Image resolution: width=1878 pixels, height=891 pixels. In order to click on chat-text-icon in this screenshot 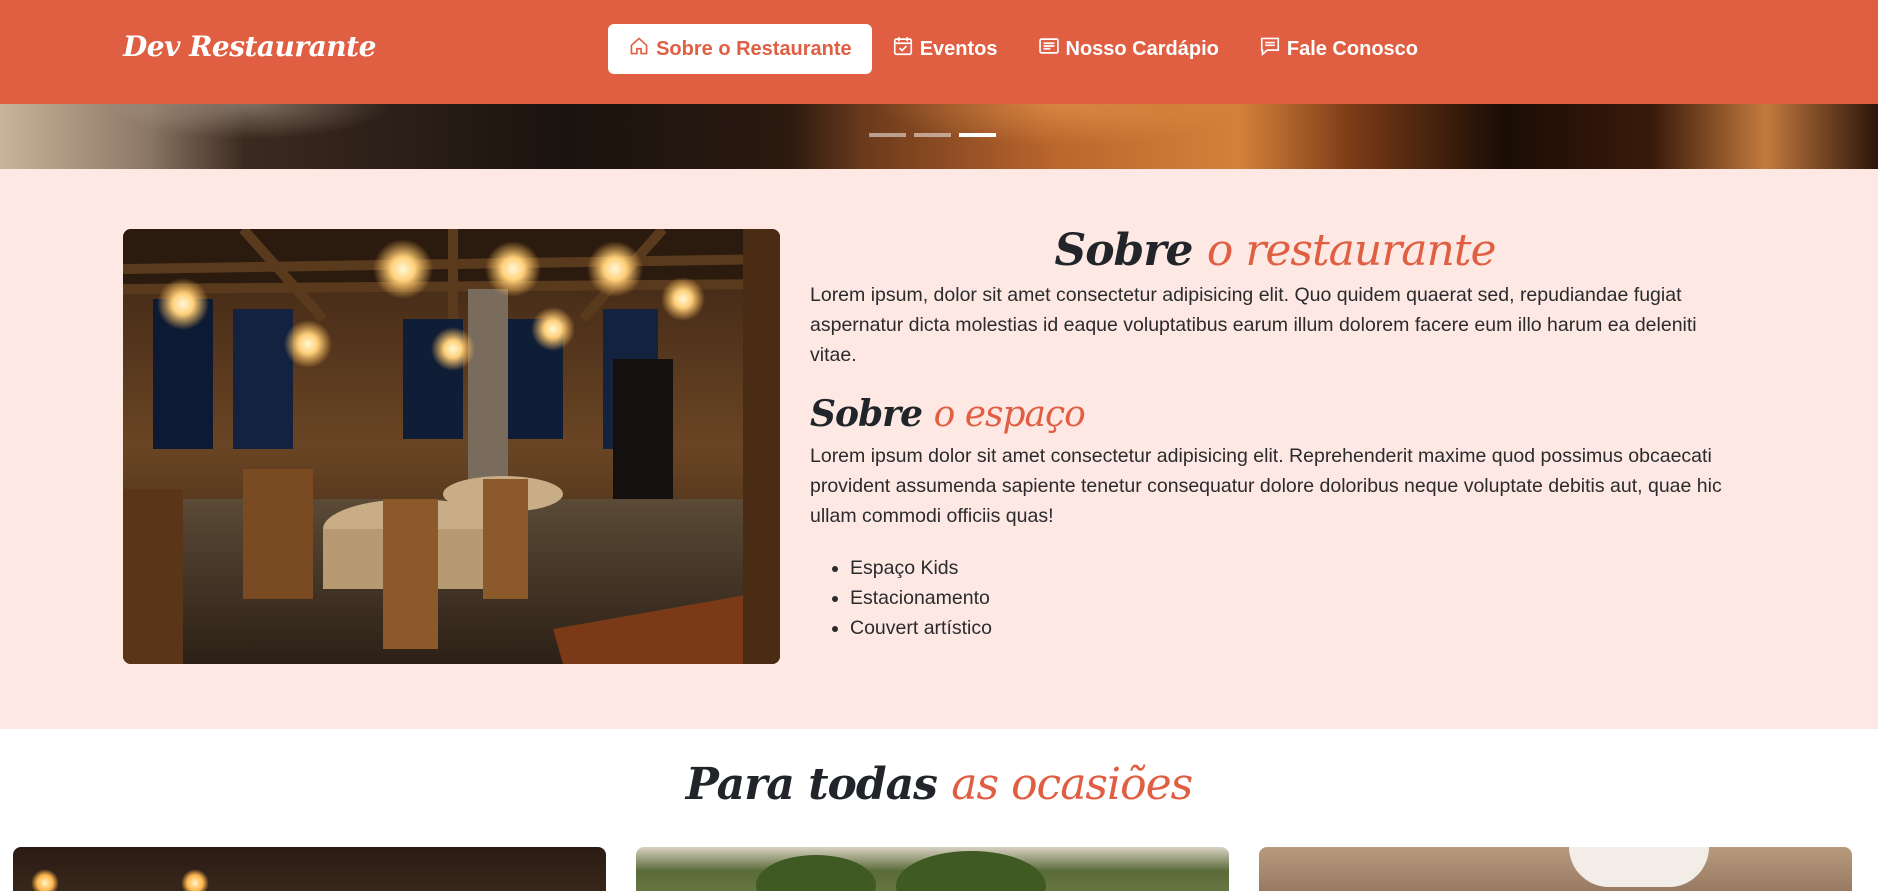, I will do `click(1270, 49)`.